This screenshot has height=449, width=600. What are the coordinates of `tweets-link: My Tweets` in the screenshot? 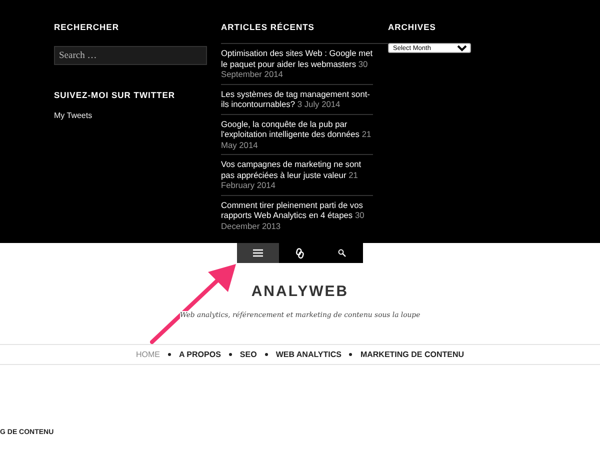 It's located at (73, 115).